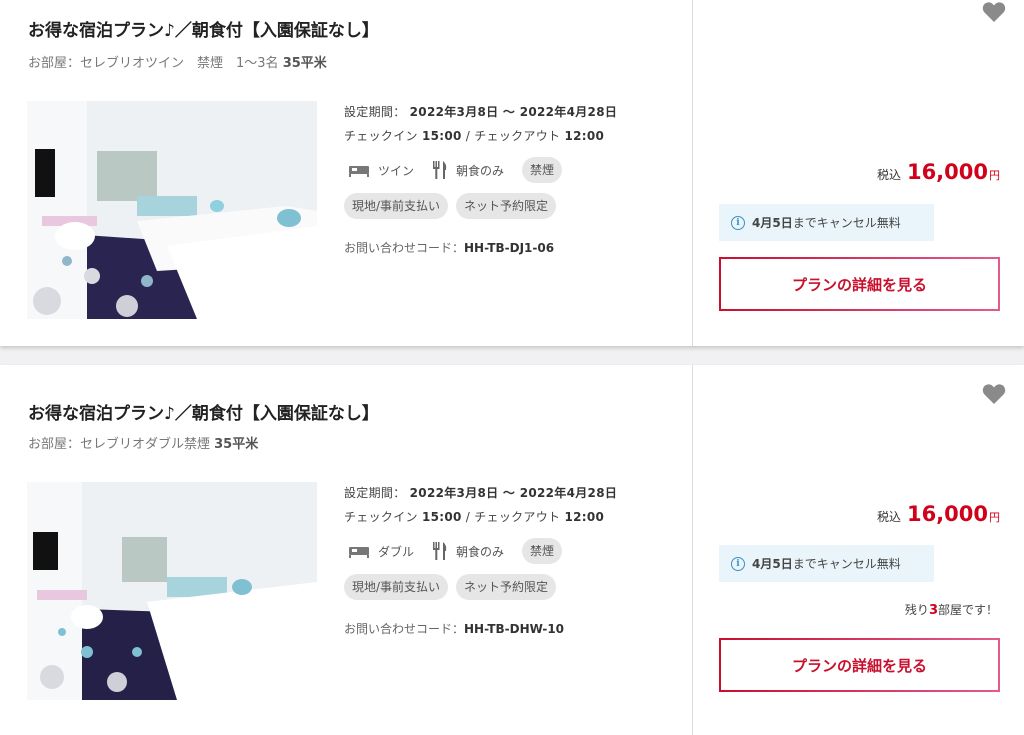 This screenshot has height=735, width=1024. I want to click on contact-code-value: HH-TB-DHW-10, so click(514, 629).